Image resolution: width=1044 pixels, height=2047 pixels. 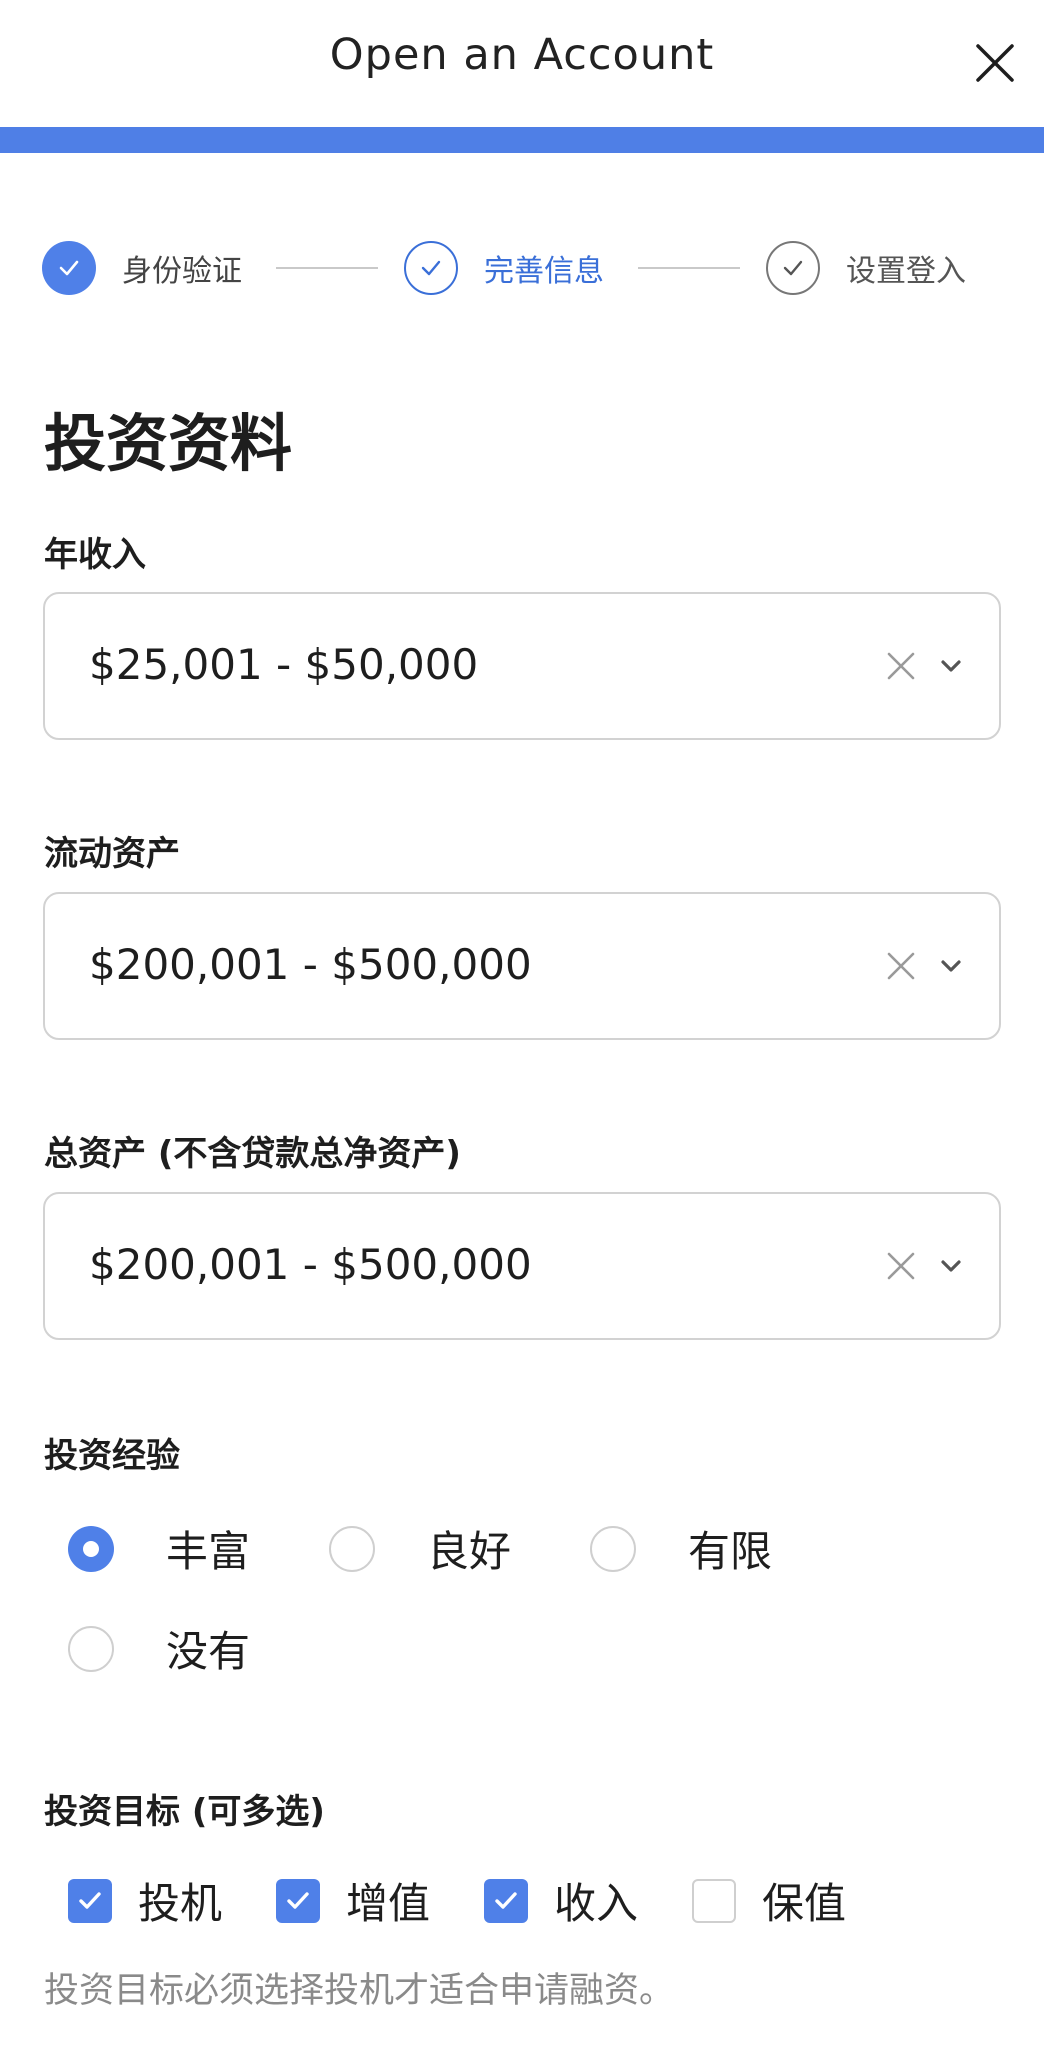 I want to click on radio-label: 有限, so click(x=730, y=1551).